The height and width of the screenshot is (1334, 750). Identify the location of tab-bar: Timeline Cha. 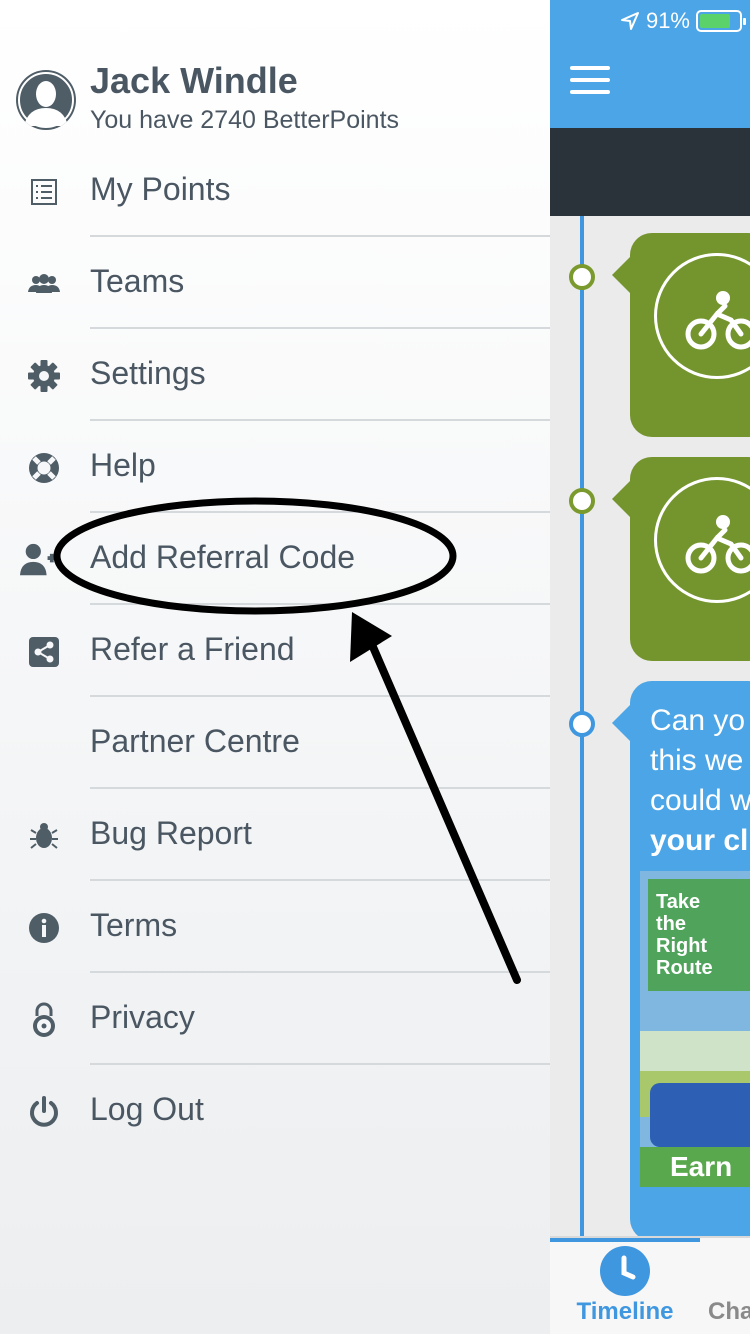
(650, 1285).